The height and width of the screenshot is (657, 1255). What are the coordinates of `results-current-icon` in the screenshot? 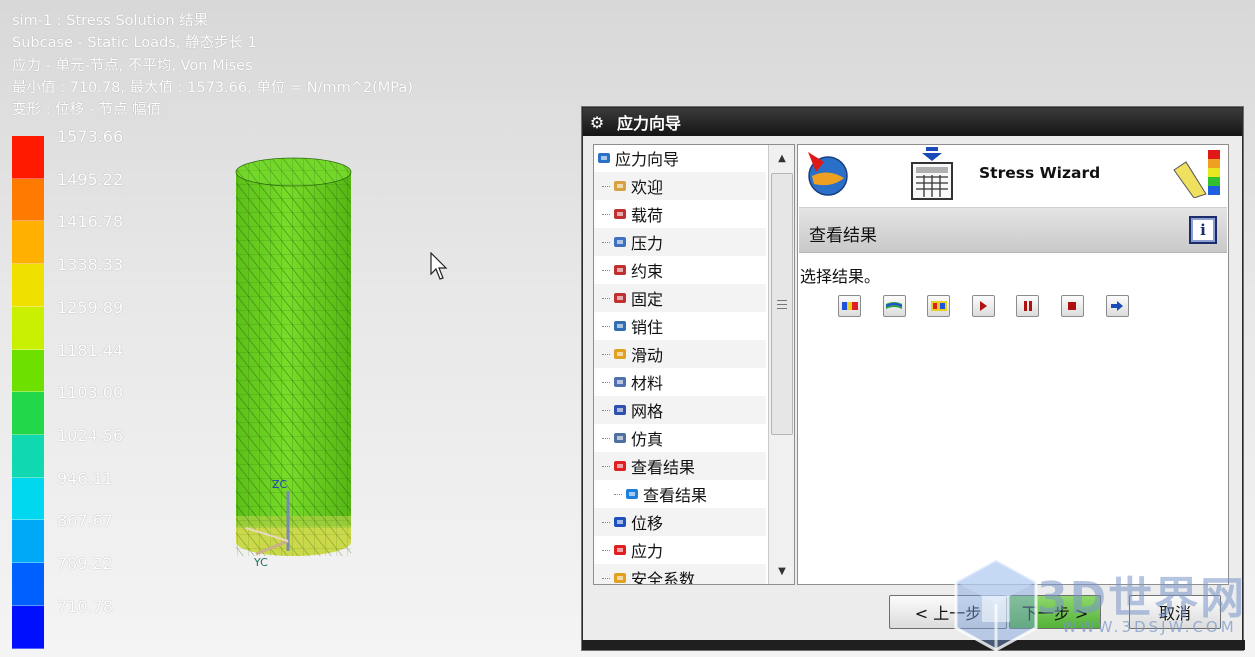 It's located at (632, 494).